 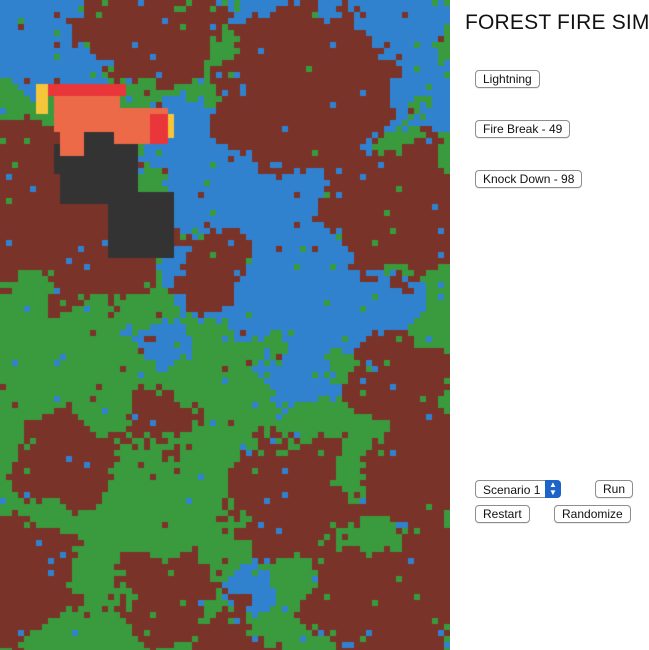 I want to click on knock-down-button: Knock Down - 98, so click(x=529, y=179).